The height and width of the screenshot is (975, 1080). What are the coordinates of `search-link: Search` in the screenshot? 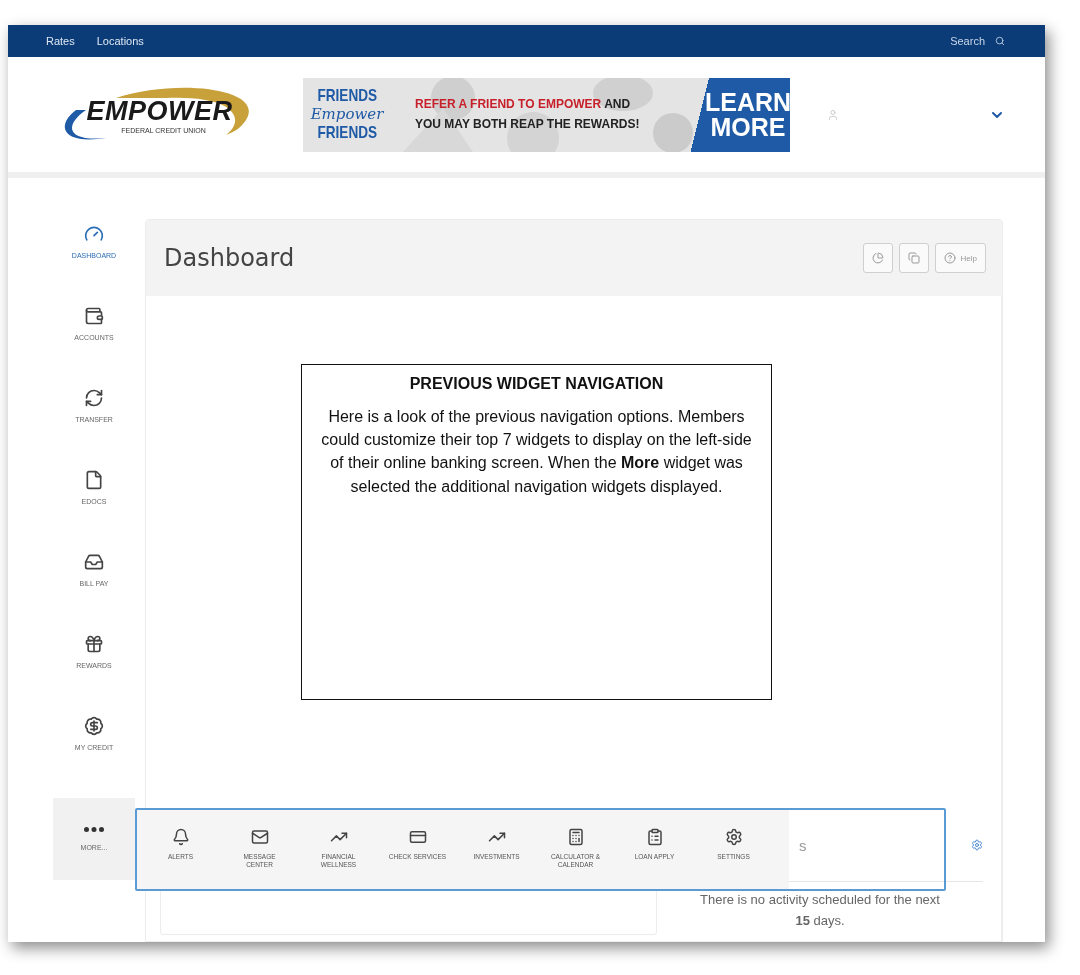 It's located at (977, 41).